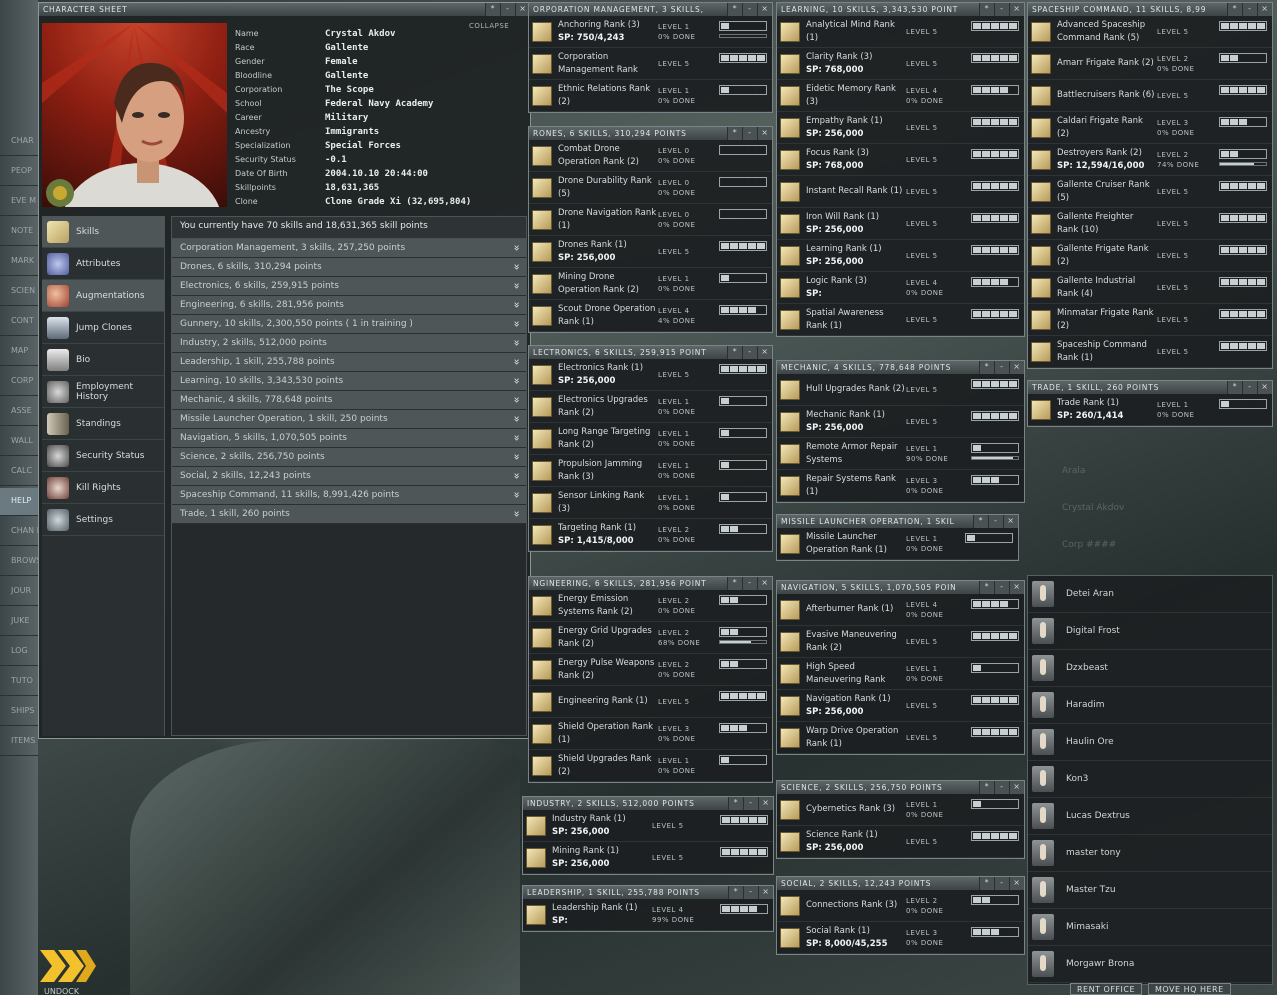 Image resolution: width=1277 pixels, height=995 pixels. What do you see at coordinates (349, 476) in the screenshot?
I see `skill-group-row: Social, 2 skills, 12,243 points` at bounding box center [349, 476].